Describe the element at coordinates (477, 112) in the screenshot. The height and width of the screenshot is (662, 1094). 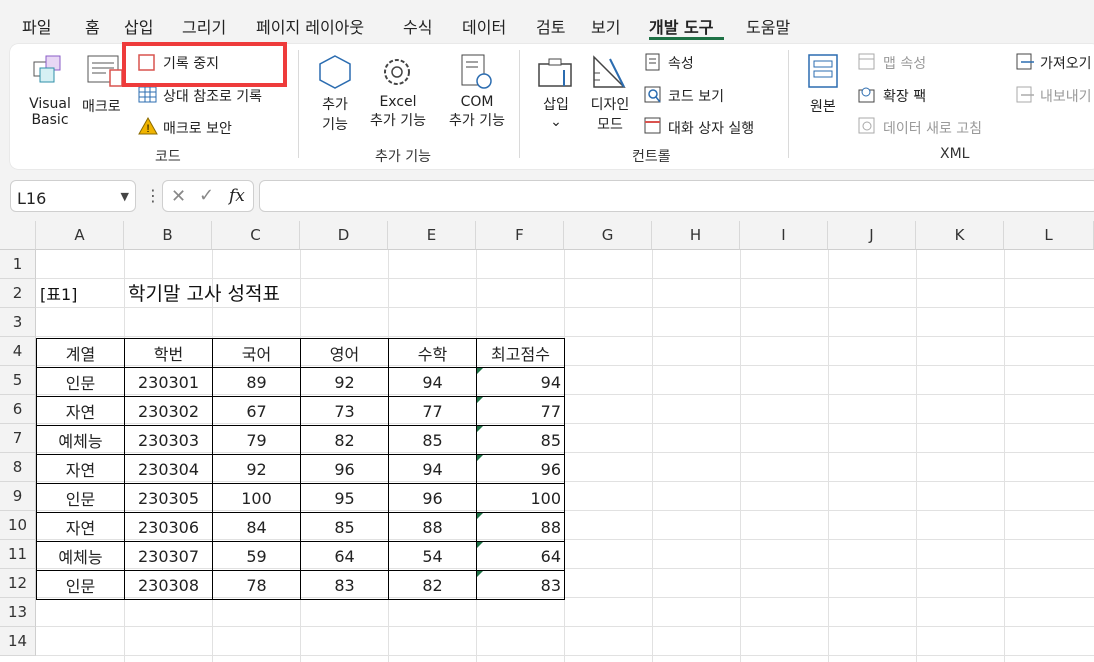
I see `com-addins-button: COM 추가 기능` at that location.